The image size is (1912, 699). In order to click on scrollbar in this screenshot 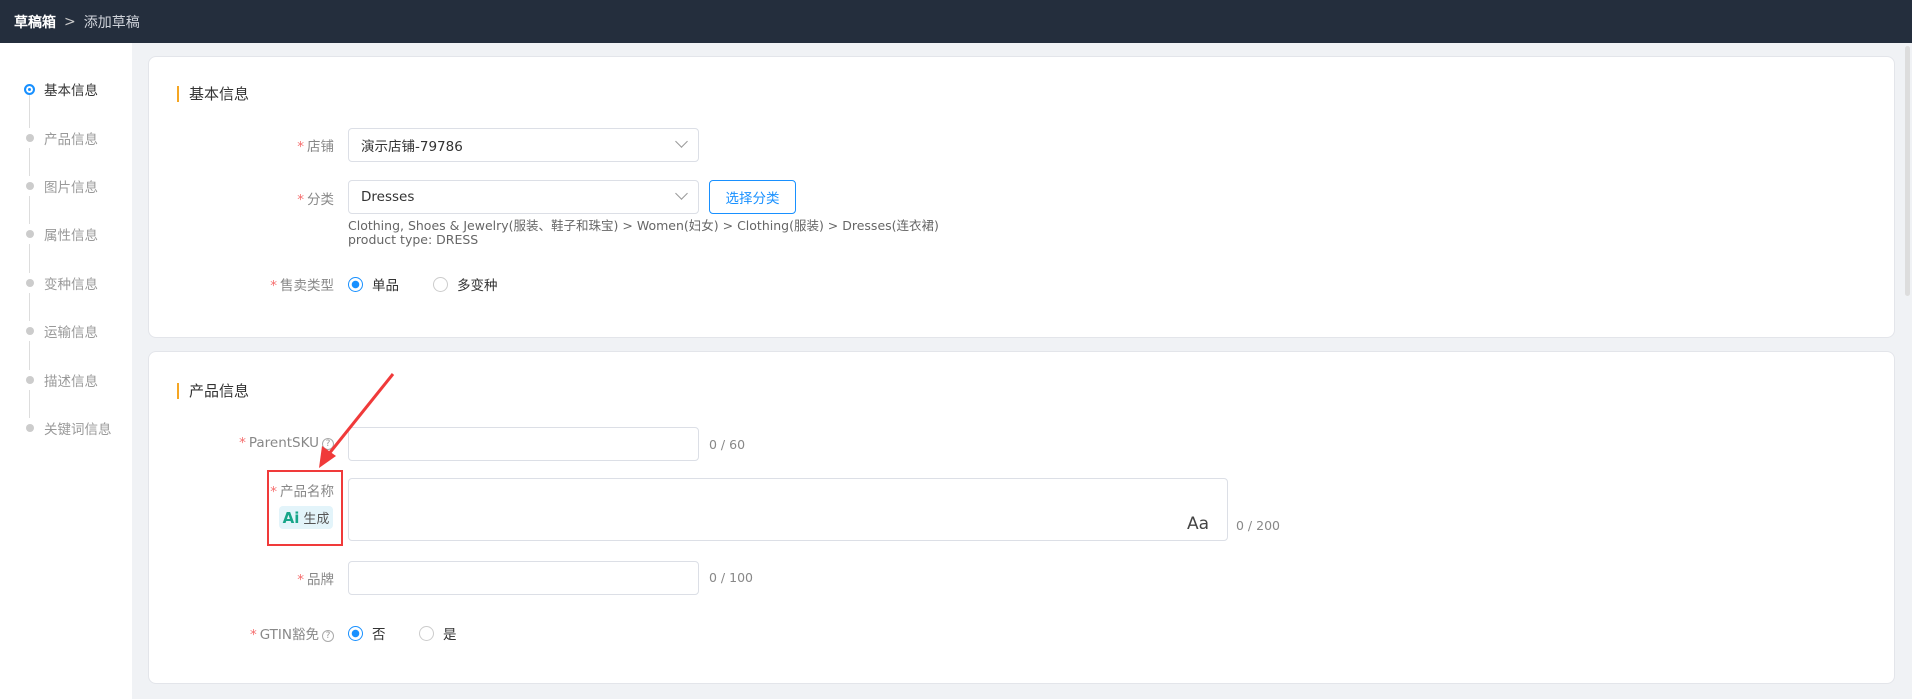, I will do `click(1907, 171)`.